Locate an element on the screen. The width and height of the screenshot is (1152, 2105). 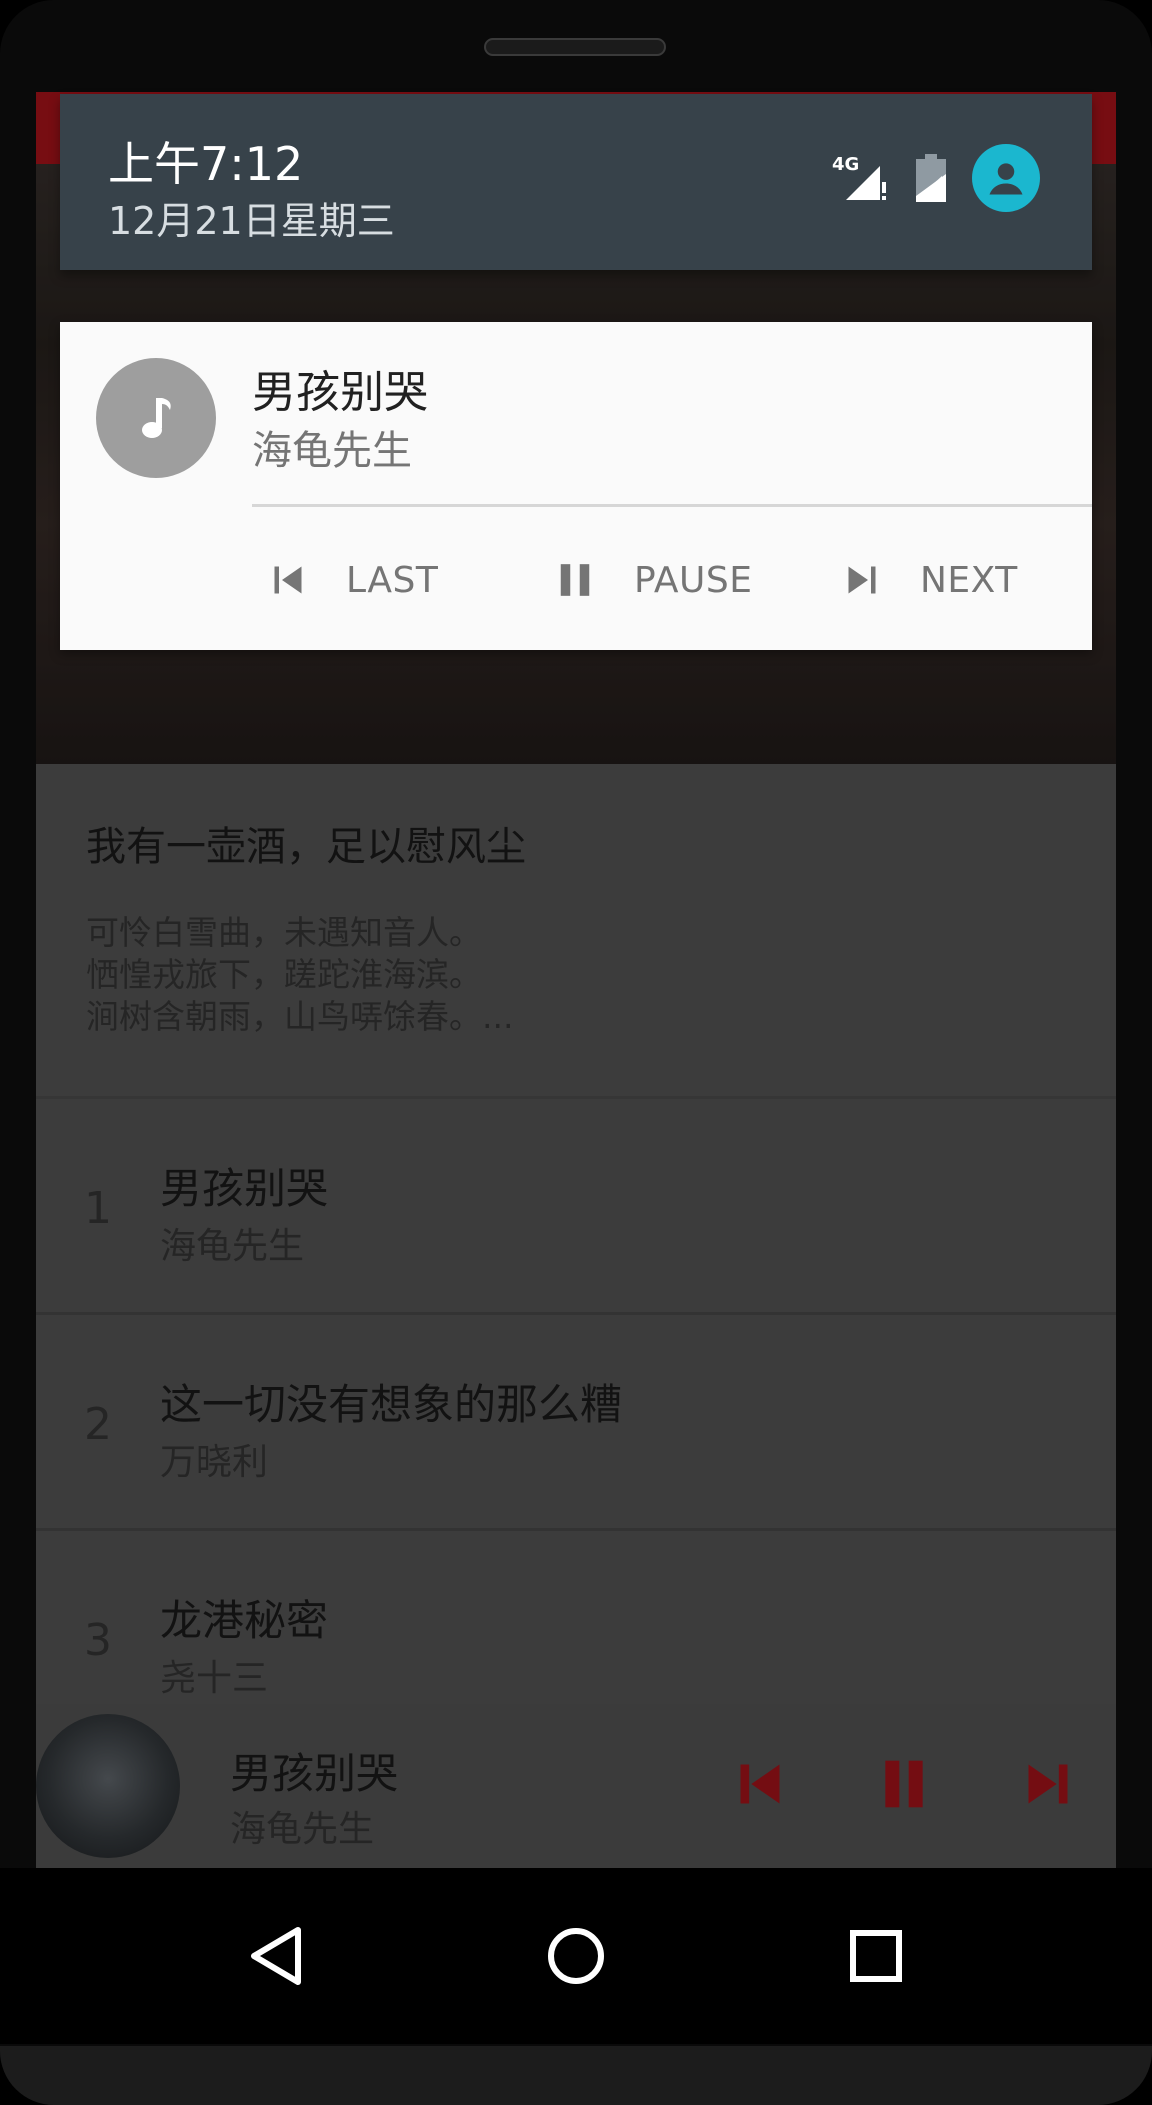
song-artist: 海龟先生 is located at coordinates (232, 1246).